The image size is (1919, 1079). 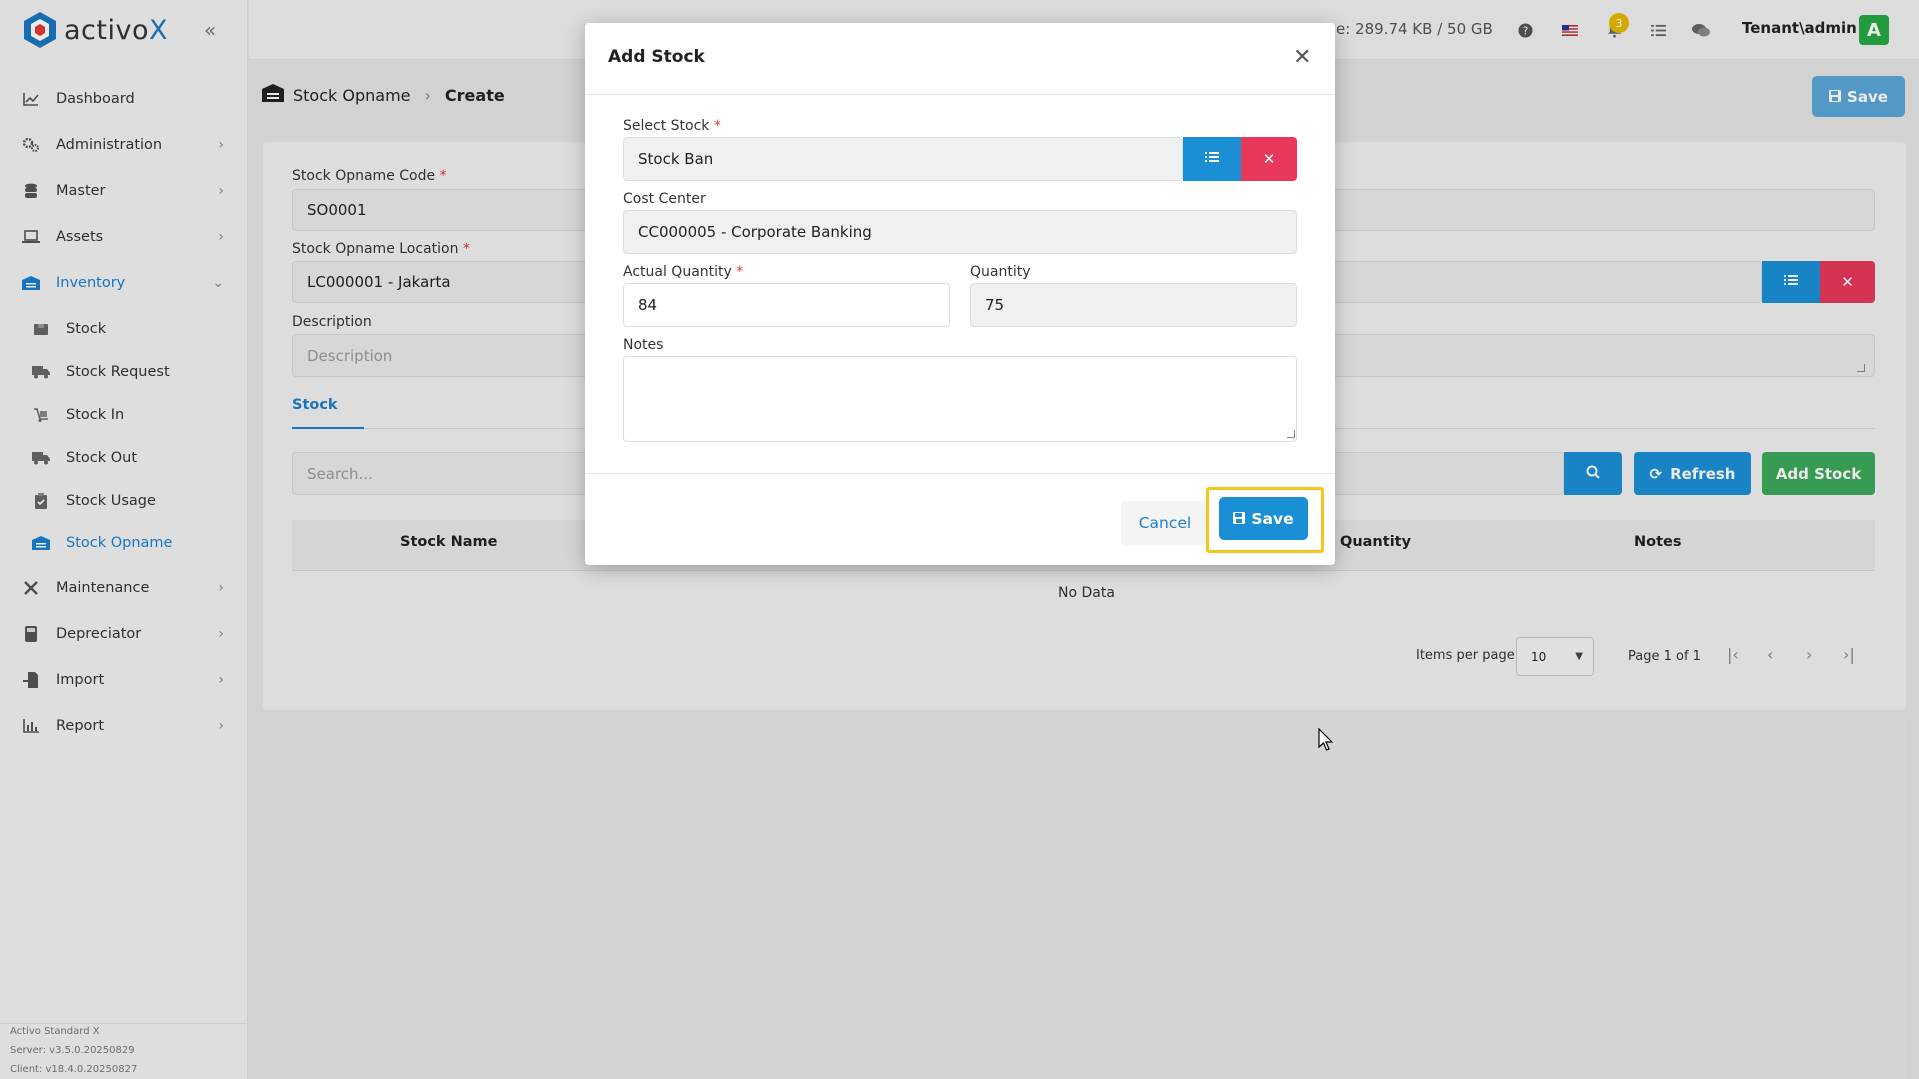 What do you see at coordinates (672, 126) in the screenshot?
I see `select-stock-label: Select Stock *` at bounding box center [672, 126].